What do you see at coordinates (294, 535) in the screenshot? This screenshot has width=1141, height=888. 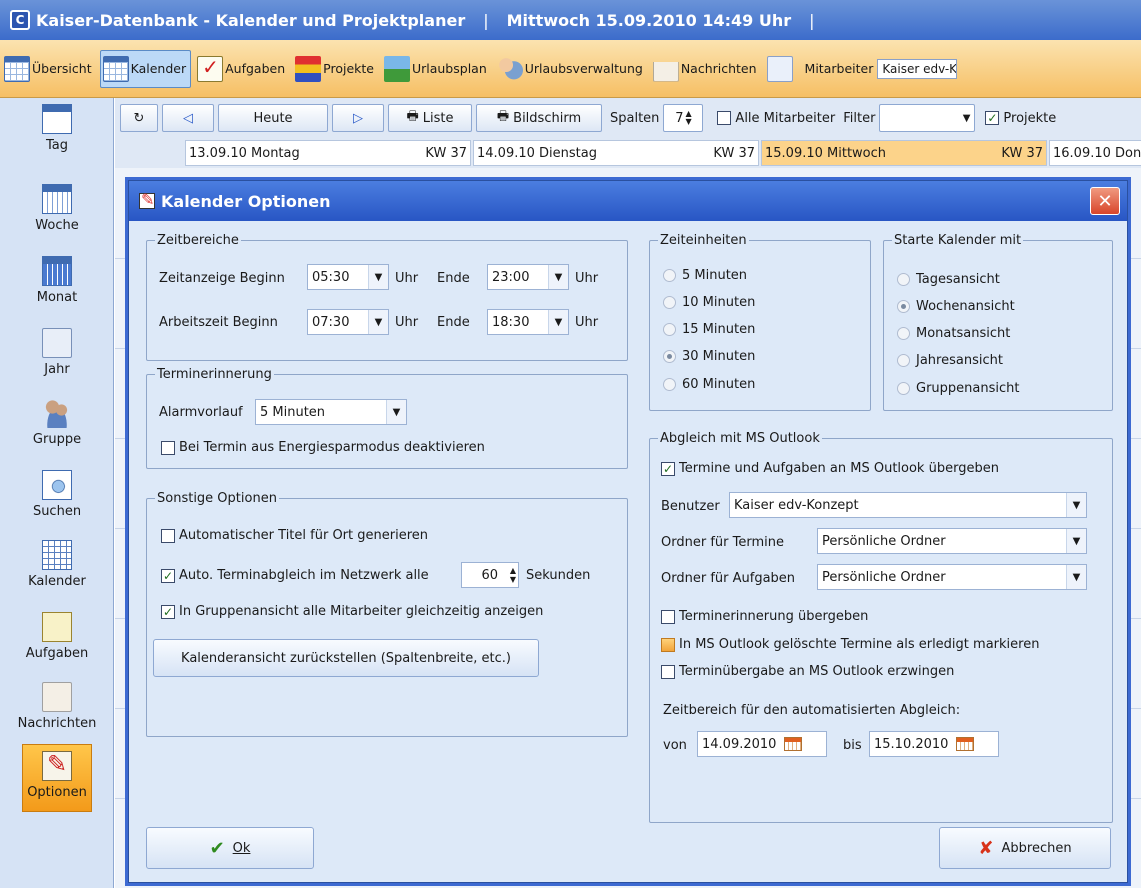 I see `auto-title-option: Automatischer Titel für Ort generieren` at bounding box center [294, 535].